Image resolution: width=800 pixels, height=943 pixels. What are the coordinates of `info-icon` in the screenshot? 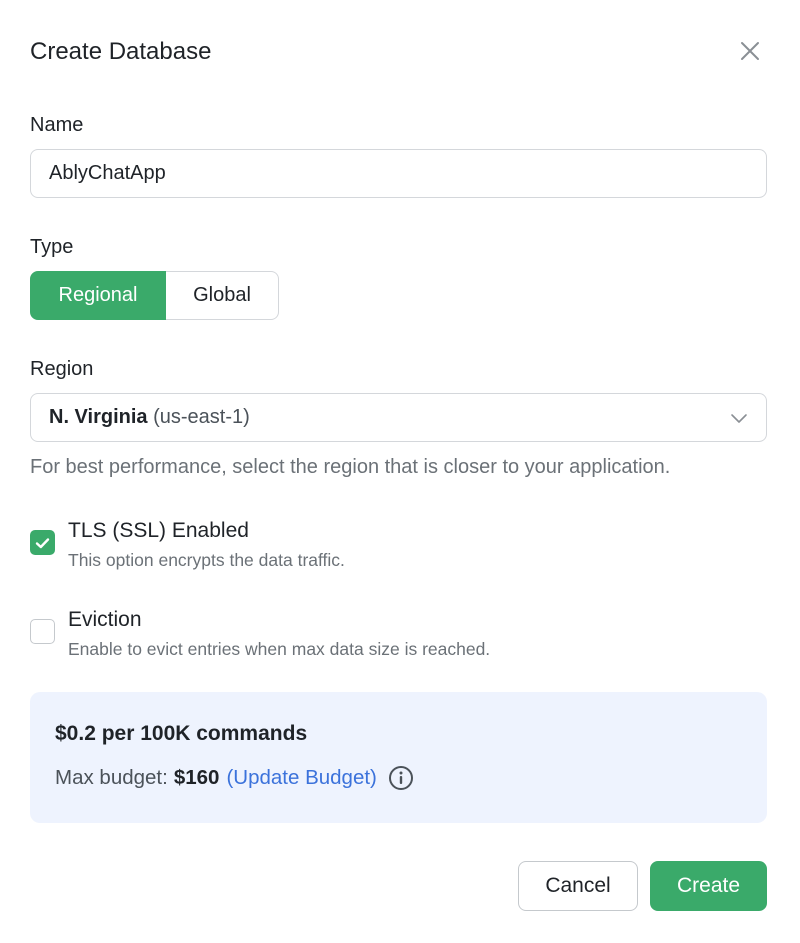 It's located at (401, 778).